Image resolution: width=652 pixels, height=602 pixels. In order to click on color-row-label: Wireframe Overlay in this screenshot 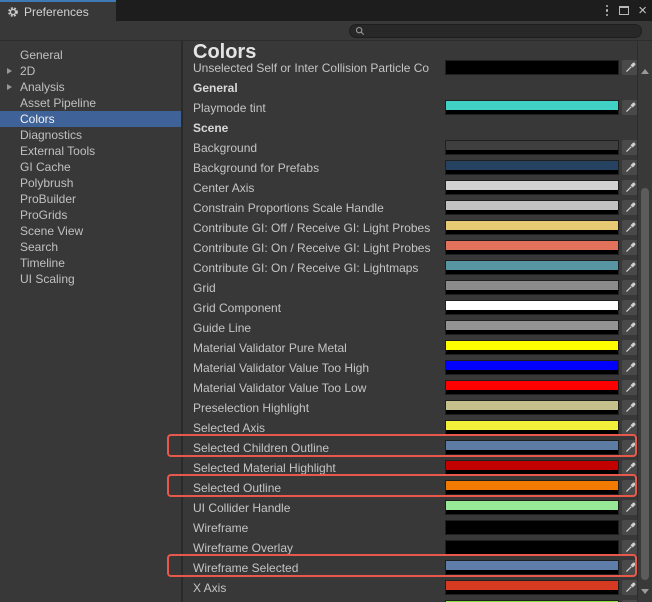, I will do `click(243, 548)`.